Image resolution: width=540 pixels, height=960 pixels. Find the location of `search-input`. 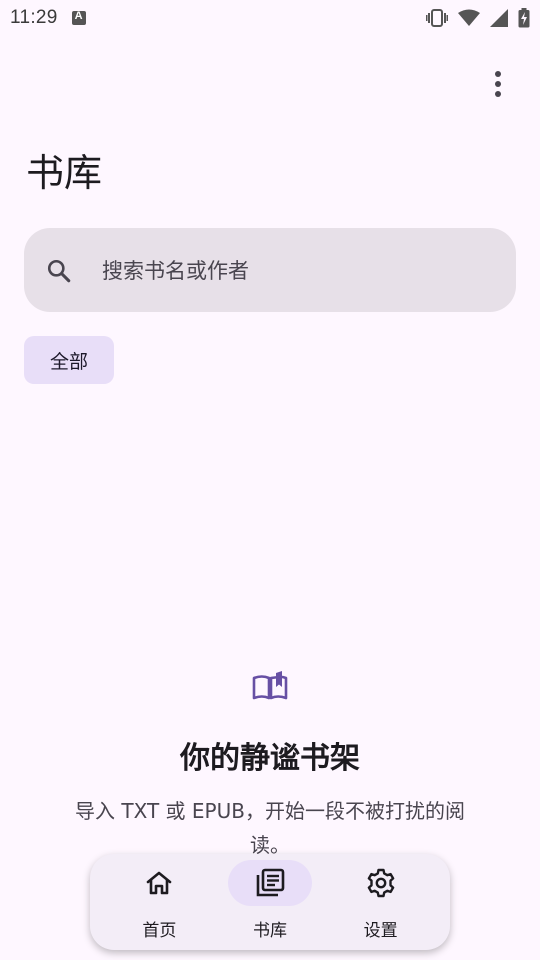

search-input is located at coordinates (292, 271).